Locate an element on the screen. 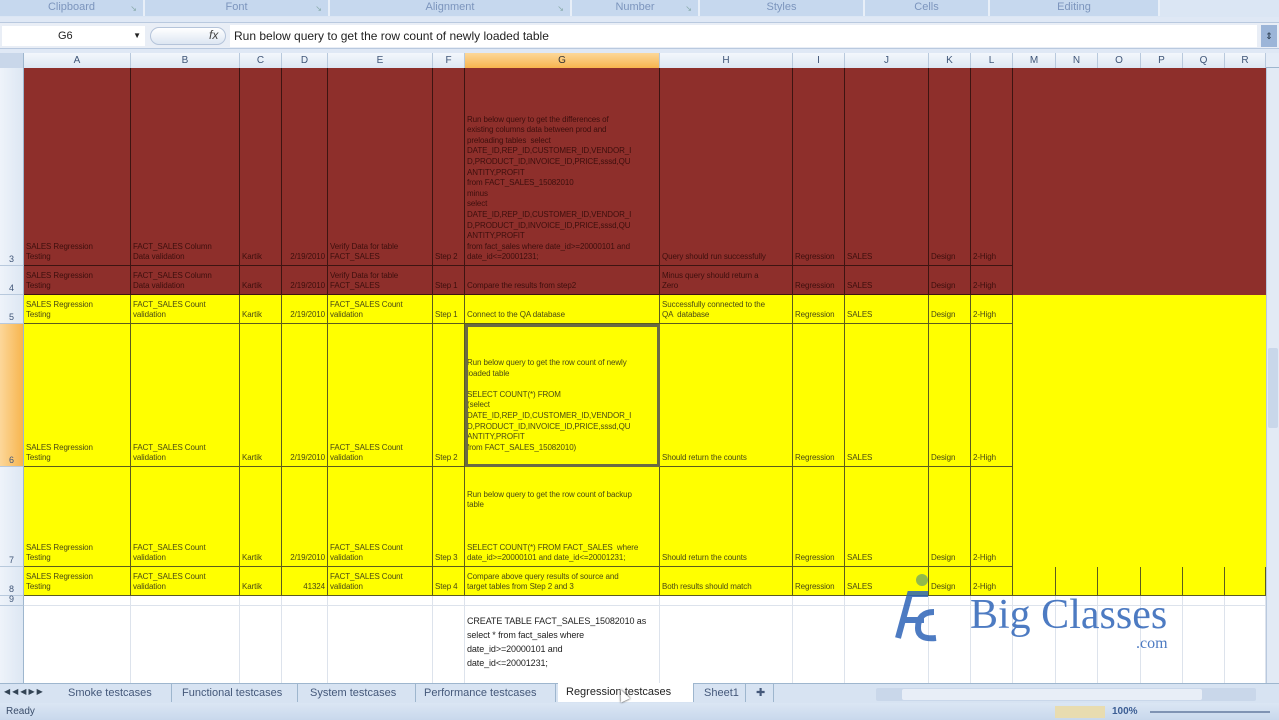  cell-b10 is located at coordinates (185, 644).